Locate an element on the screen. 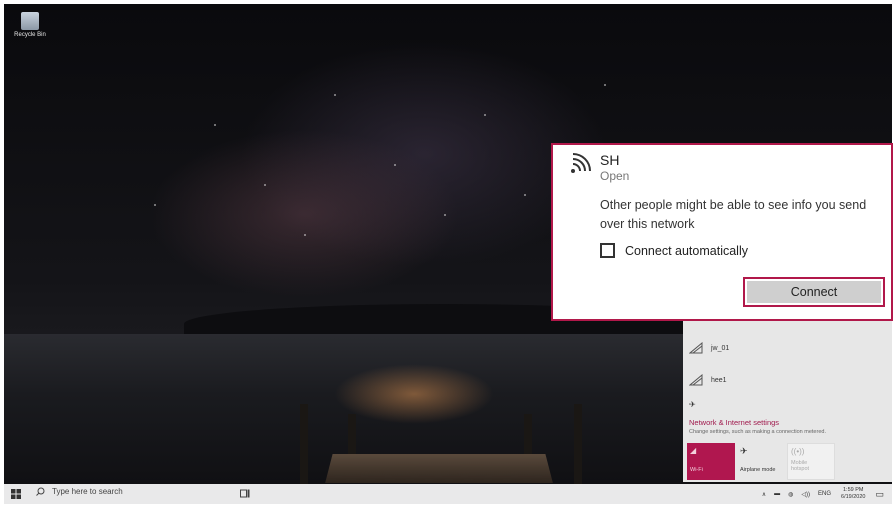 The image size is (896, 507). volume-icon: ◁)) is located at coordinates (805, 494).